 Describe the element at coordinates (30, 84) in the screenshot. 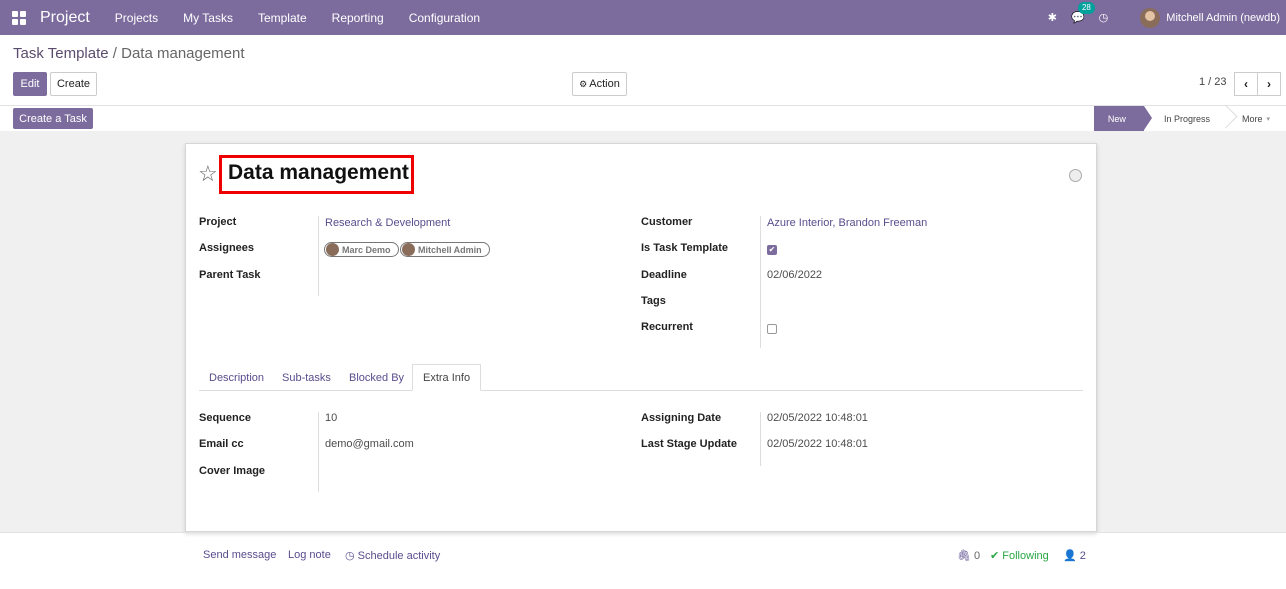

I see `edit-button: Edit` at that location.